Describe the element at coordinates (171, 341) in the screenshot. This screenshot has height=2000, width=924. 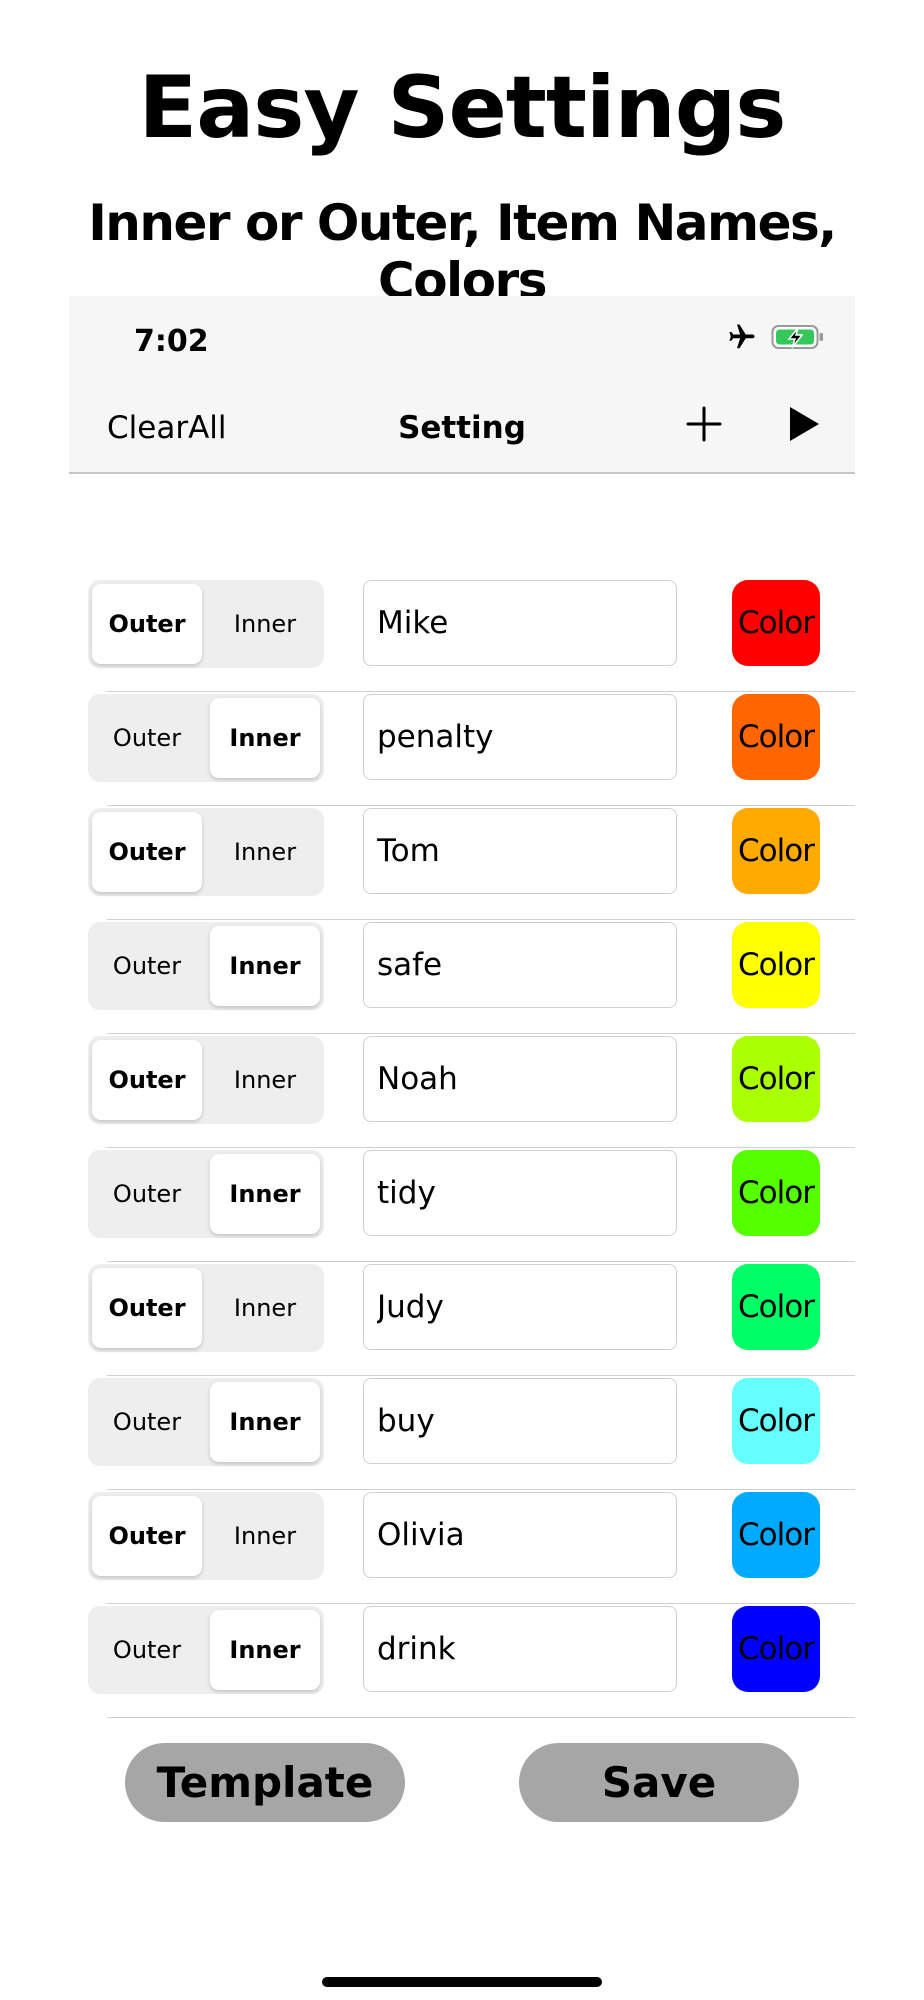
I see `status-time: 7:02` at that location.